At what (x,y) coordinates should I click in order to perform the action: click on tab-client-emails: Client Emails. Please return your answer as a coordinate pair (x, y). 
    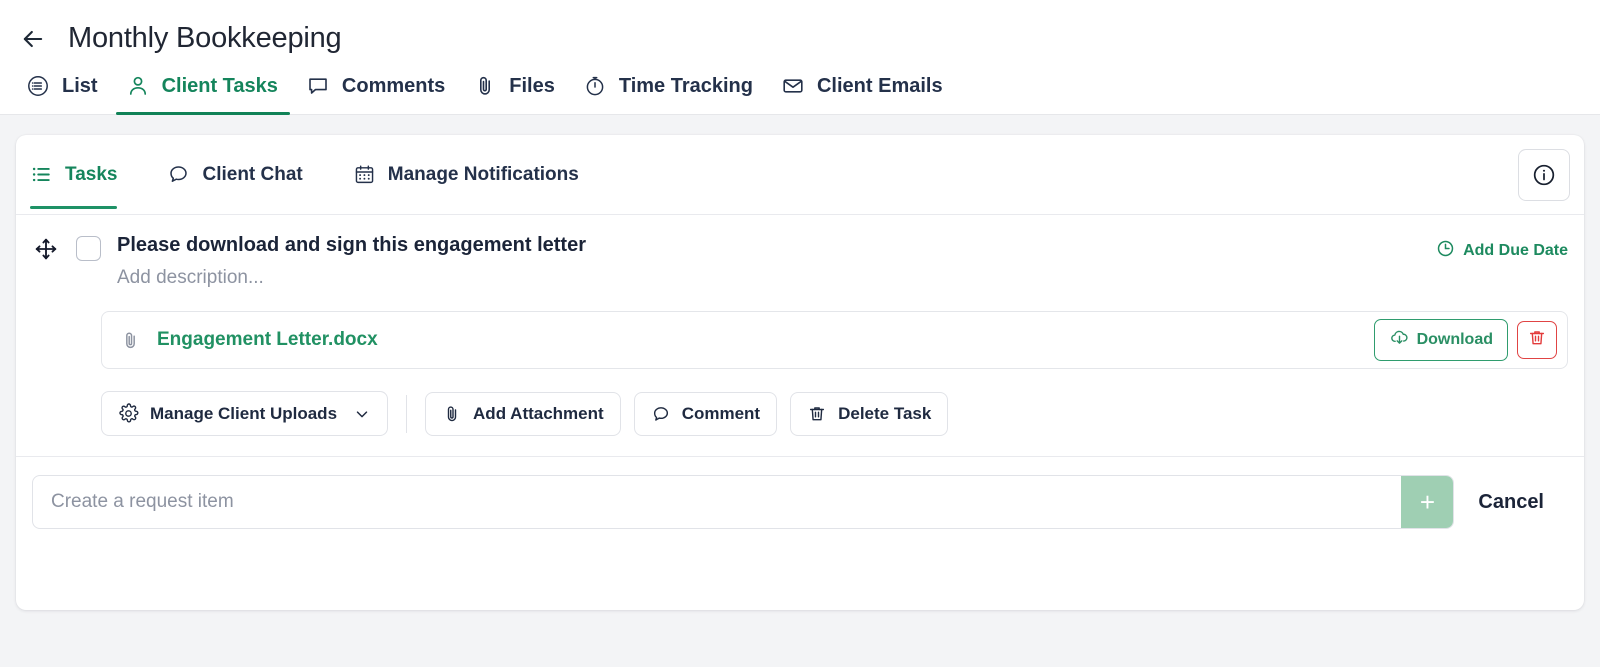
    Looking at the image, I should click on (866, 89).